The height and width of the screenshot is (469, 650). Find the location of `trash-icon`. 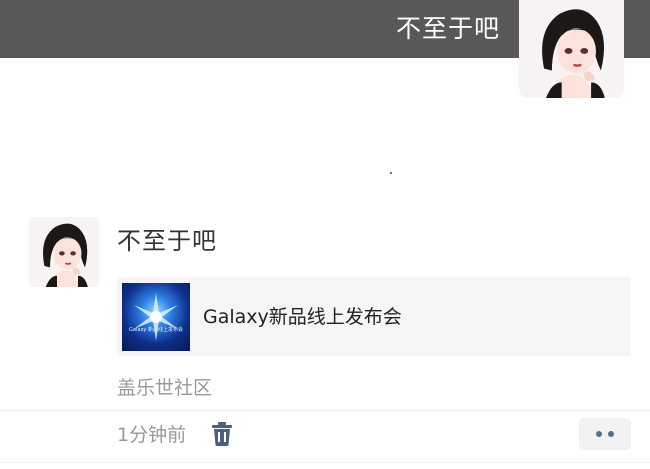

trash-icon is located at coordinates (222, 434).